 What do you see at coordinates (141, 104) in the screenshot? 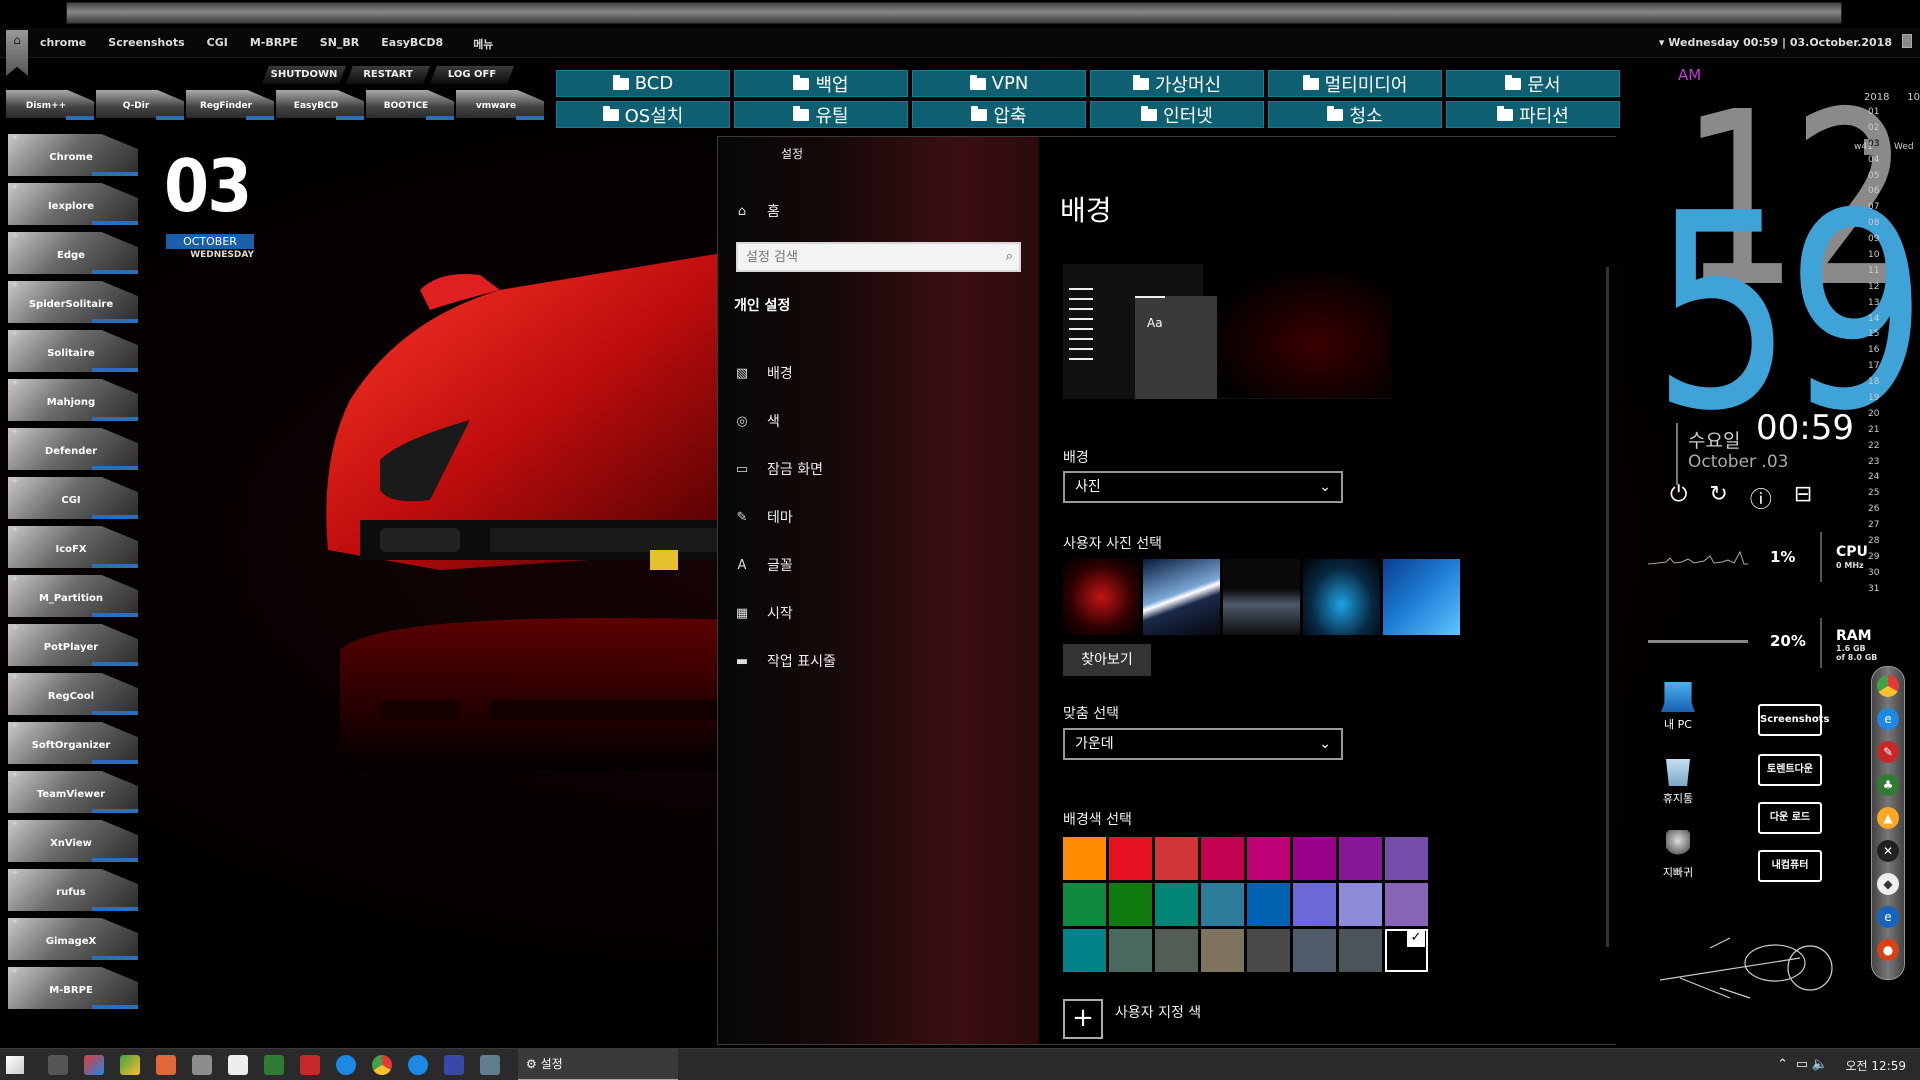
I see `tab-qdir: Q-Dir` at bounding box center [141, 104].